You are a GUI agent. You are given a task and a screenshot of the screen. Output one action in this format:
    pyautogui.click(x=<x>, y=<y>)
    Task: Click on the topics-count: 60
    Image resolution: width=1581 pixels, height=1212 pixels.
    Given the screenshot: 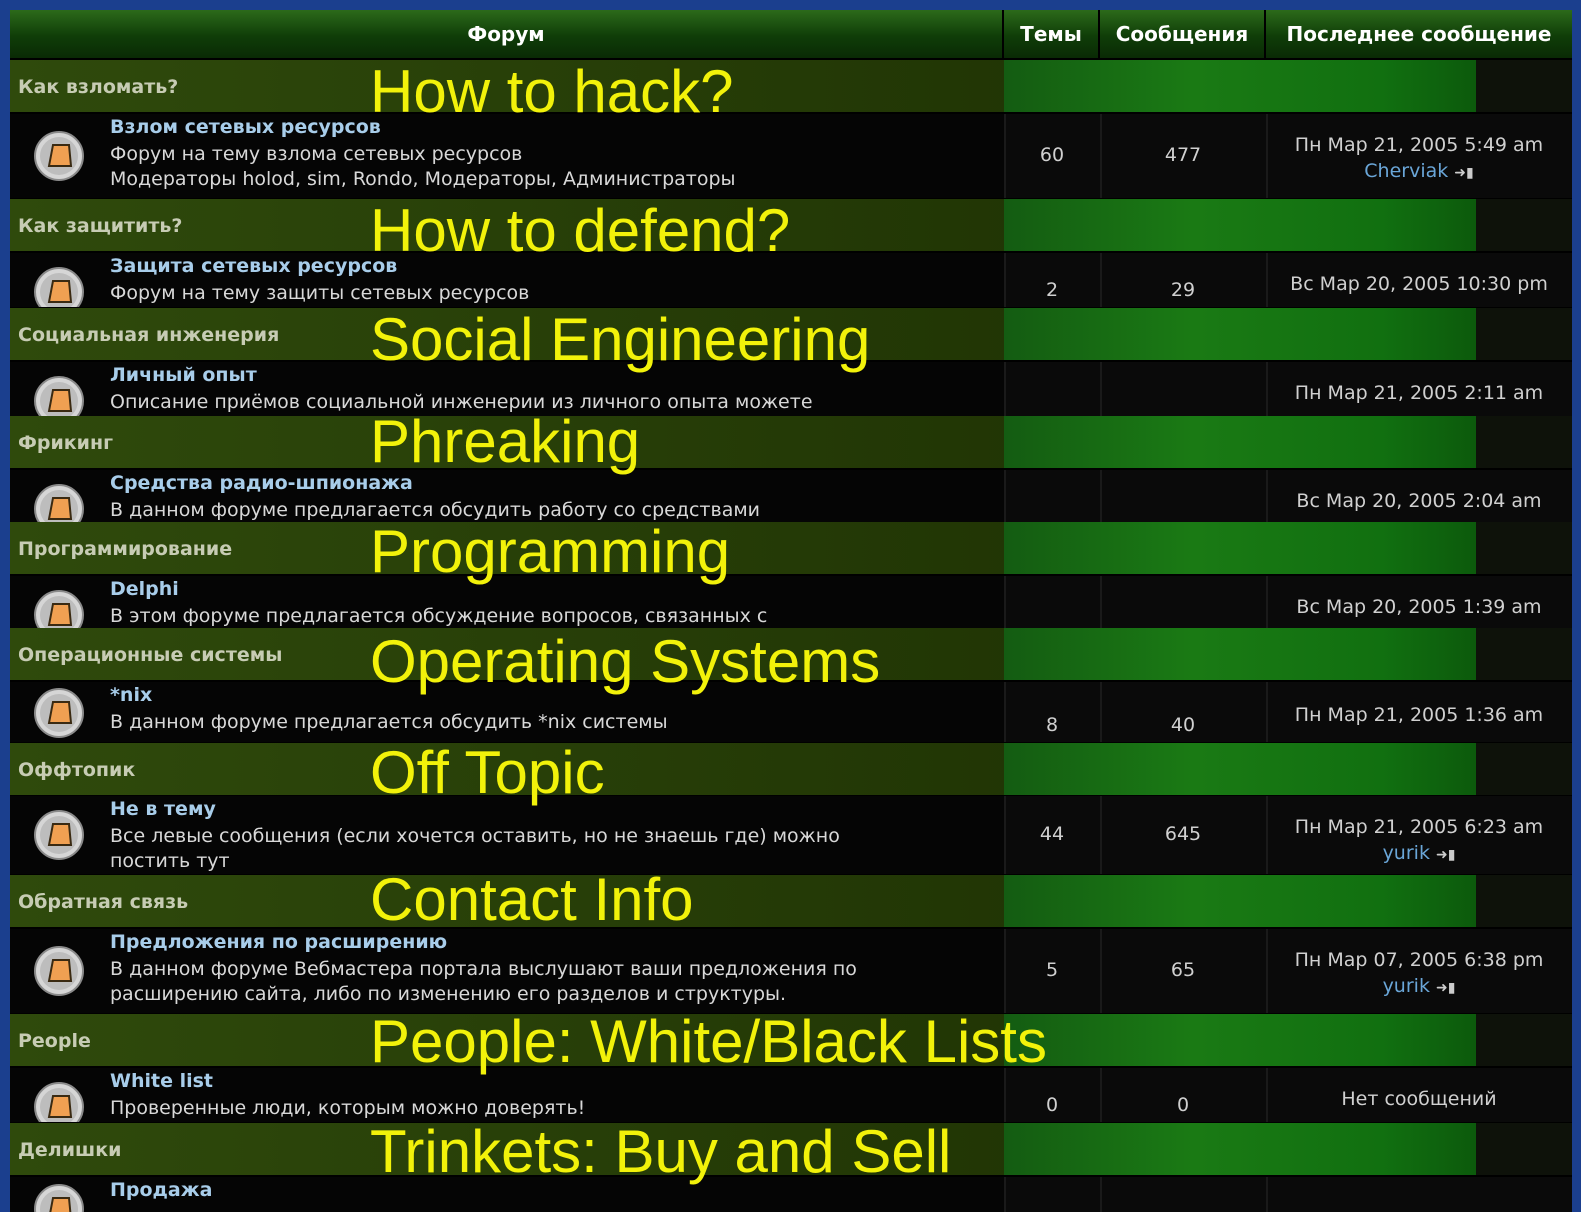 What is the action you would take?
    pyautogui.click(x=1052, y=155)
    